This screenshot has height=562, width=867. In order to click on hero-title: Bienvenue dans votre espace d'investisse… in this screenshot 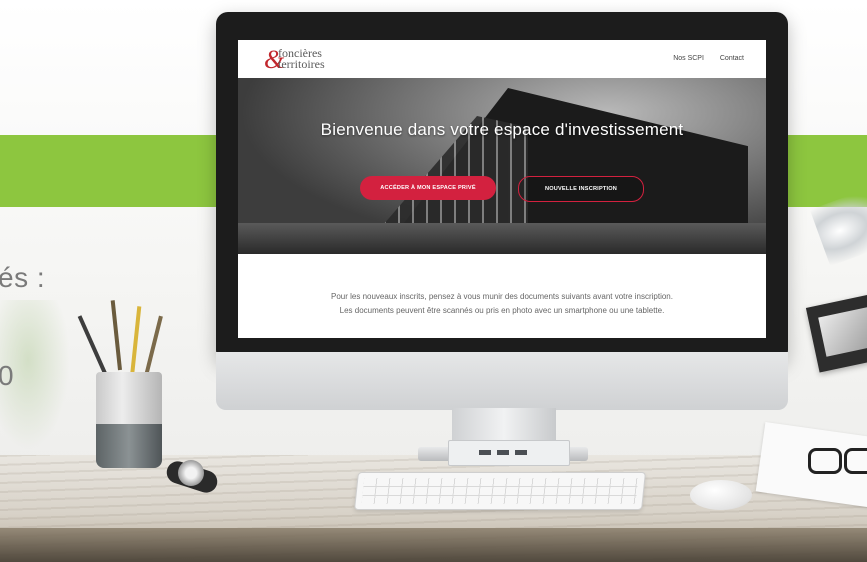, I will do `click(502, 129)`.